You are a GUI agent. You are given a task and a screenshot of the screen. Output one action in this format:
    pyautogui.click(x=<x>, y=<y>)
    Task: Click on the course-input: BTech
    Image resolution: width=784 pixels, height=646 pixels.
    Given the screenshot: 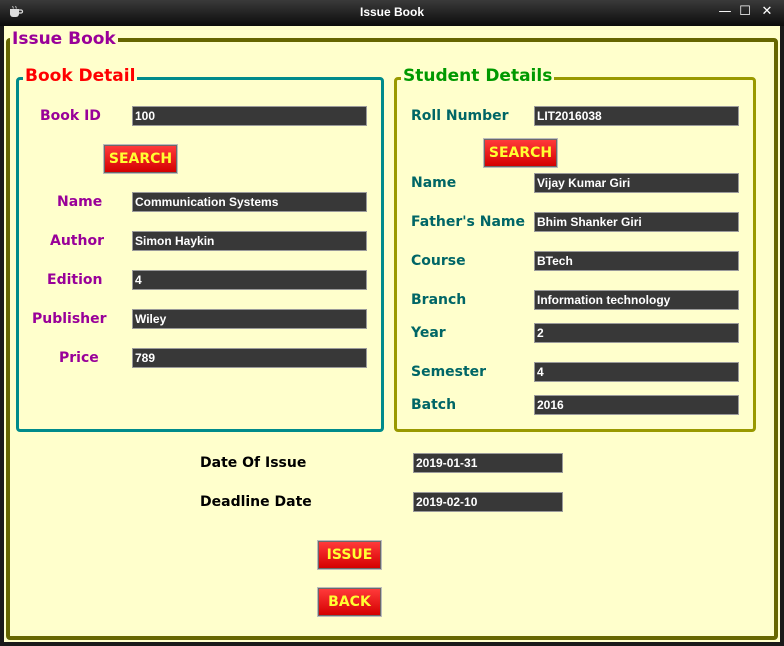 What is the action you would take?
    pyautogui.click(x=636, y=261)
    